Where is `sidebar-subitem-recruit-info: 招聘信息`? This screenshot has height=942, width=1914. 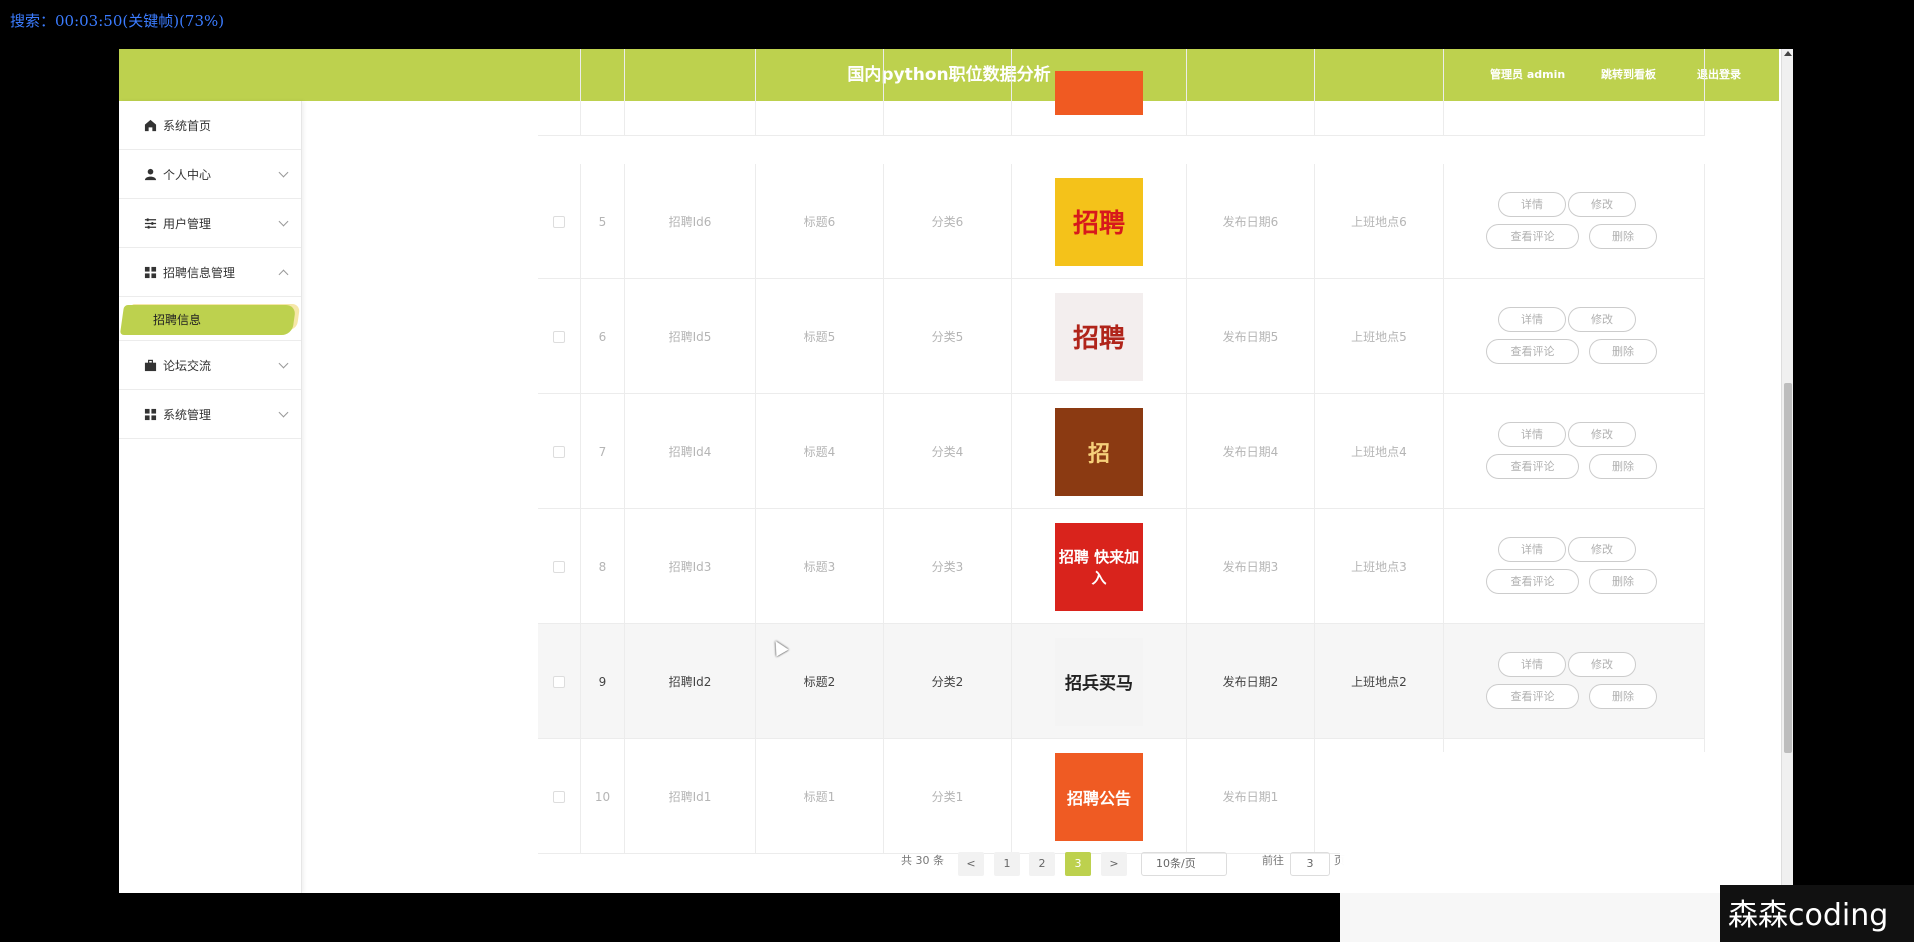
sidebar-subitem-recruit-info: 招聘信息 is located at coordinates (210, 319).